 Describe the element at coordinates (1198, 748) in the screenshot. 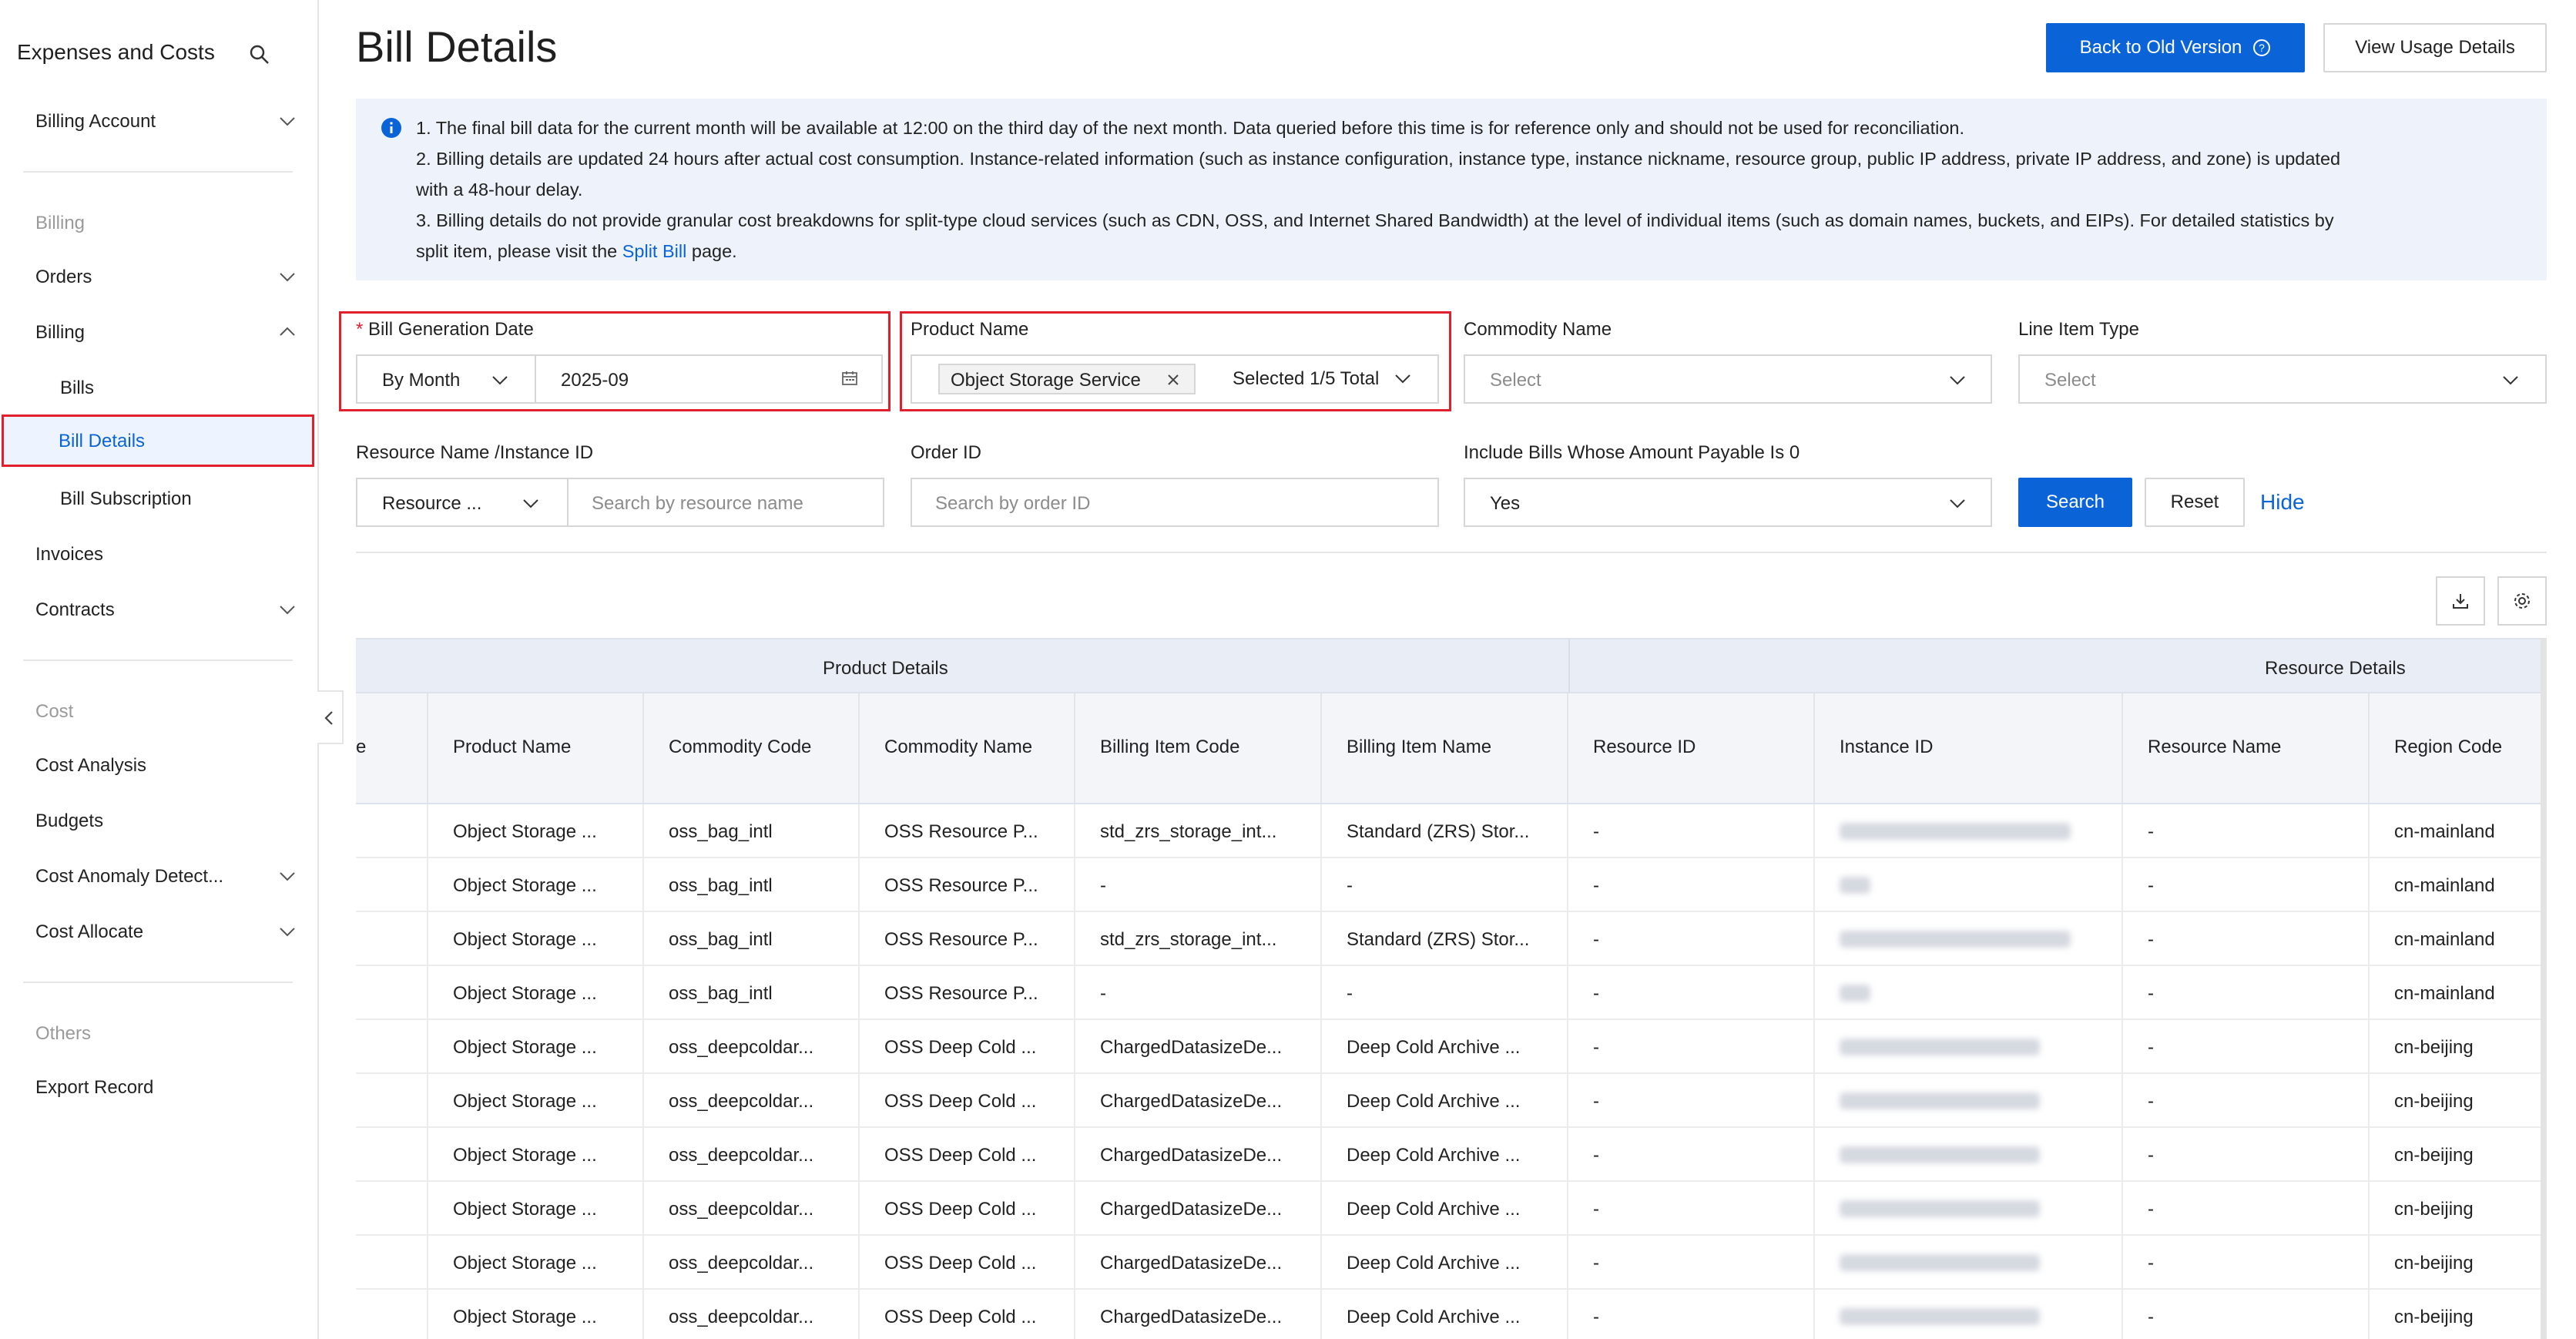

I see `table-header-cell: Billing Item Code` at that location.